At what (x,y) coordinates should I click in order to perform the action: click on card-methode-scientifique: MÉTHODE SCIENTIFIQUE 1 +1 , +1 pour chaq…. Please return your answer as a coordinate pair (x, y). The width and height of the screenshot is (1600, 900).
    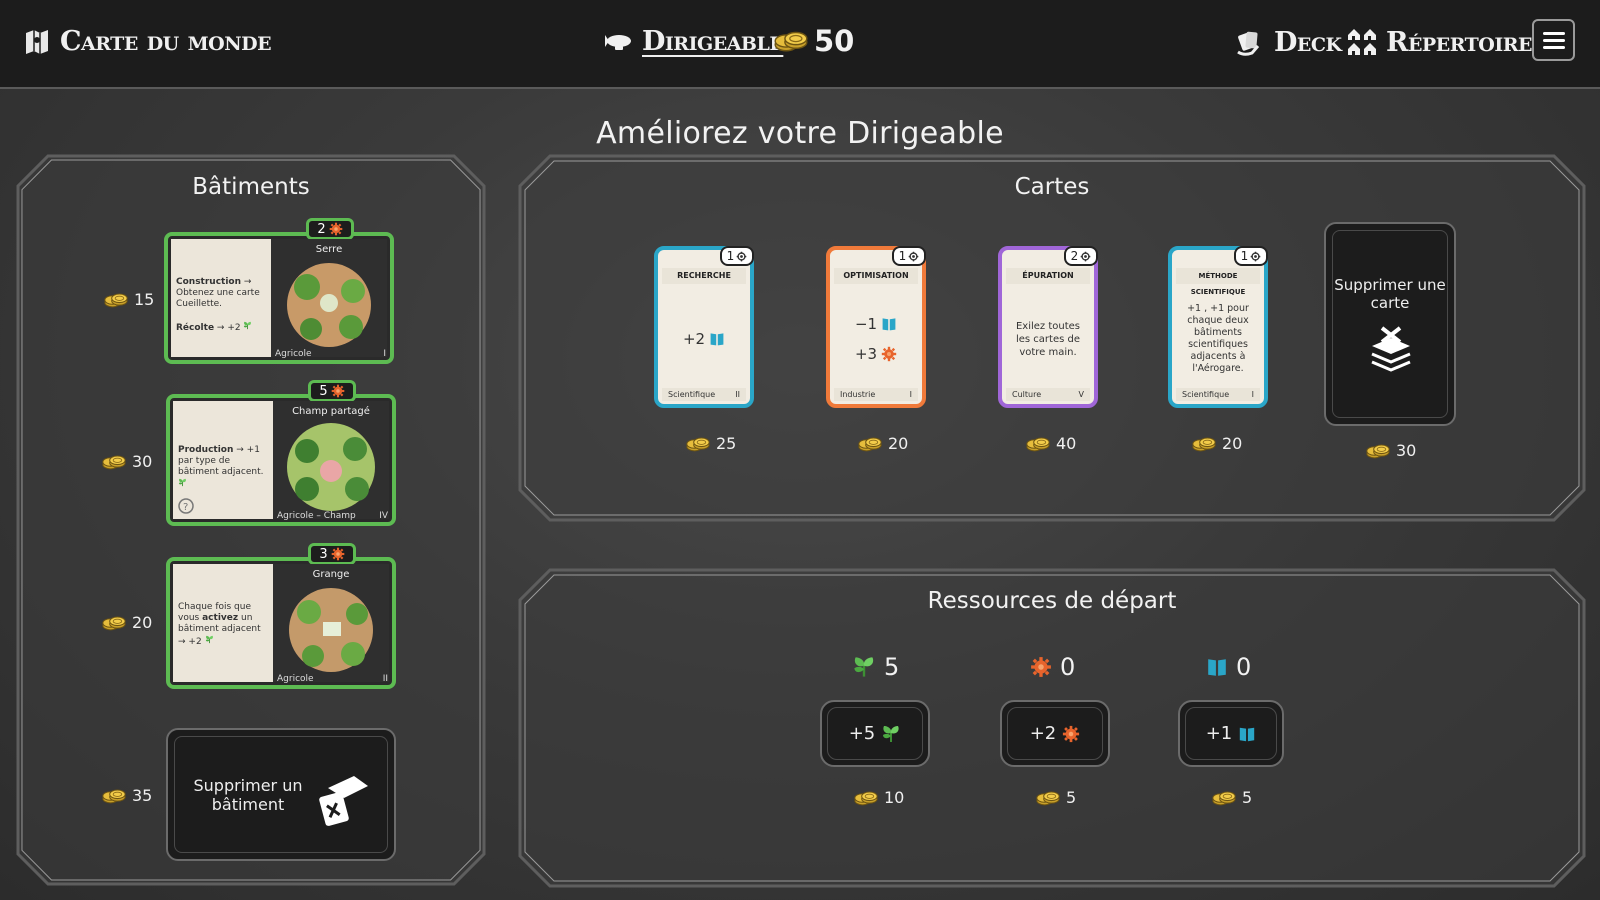
    Looking at the image, I should click on (1218, 327).